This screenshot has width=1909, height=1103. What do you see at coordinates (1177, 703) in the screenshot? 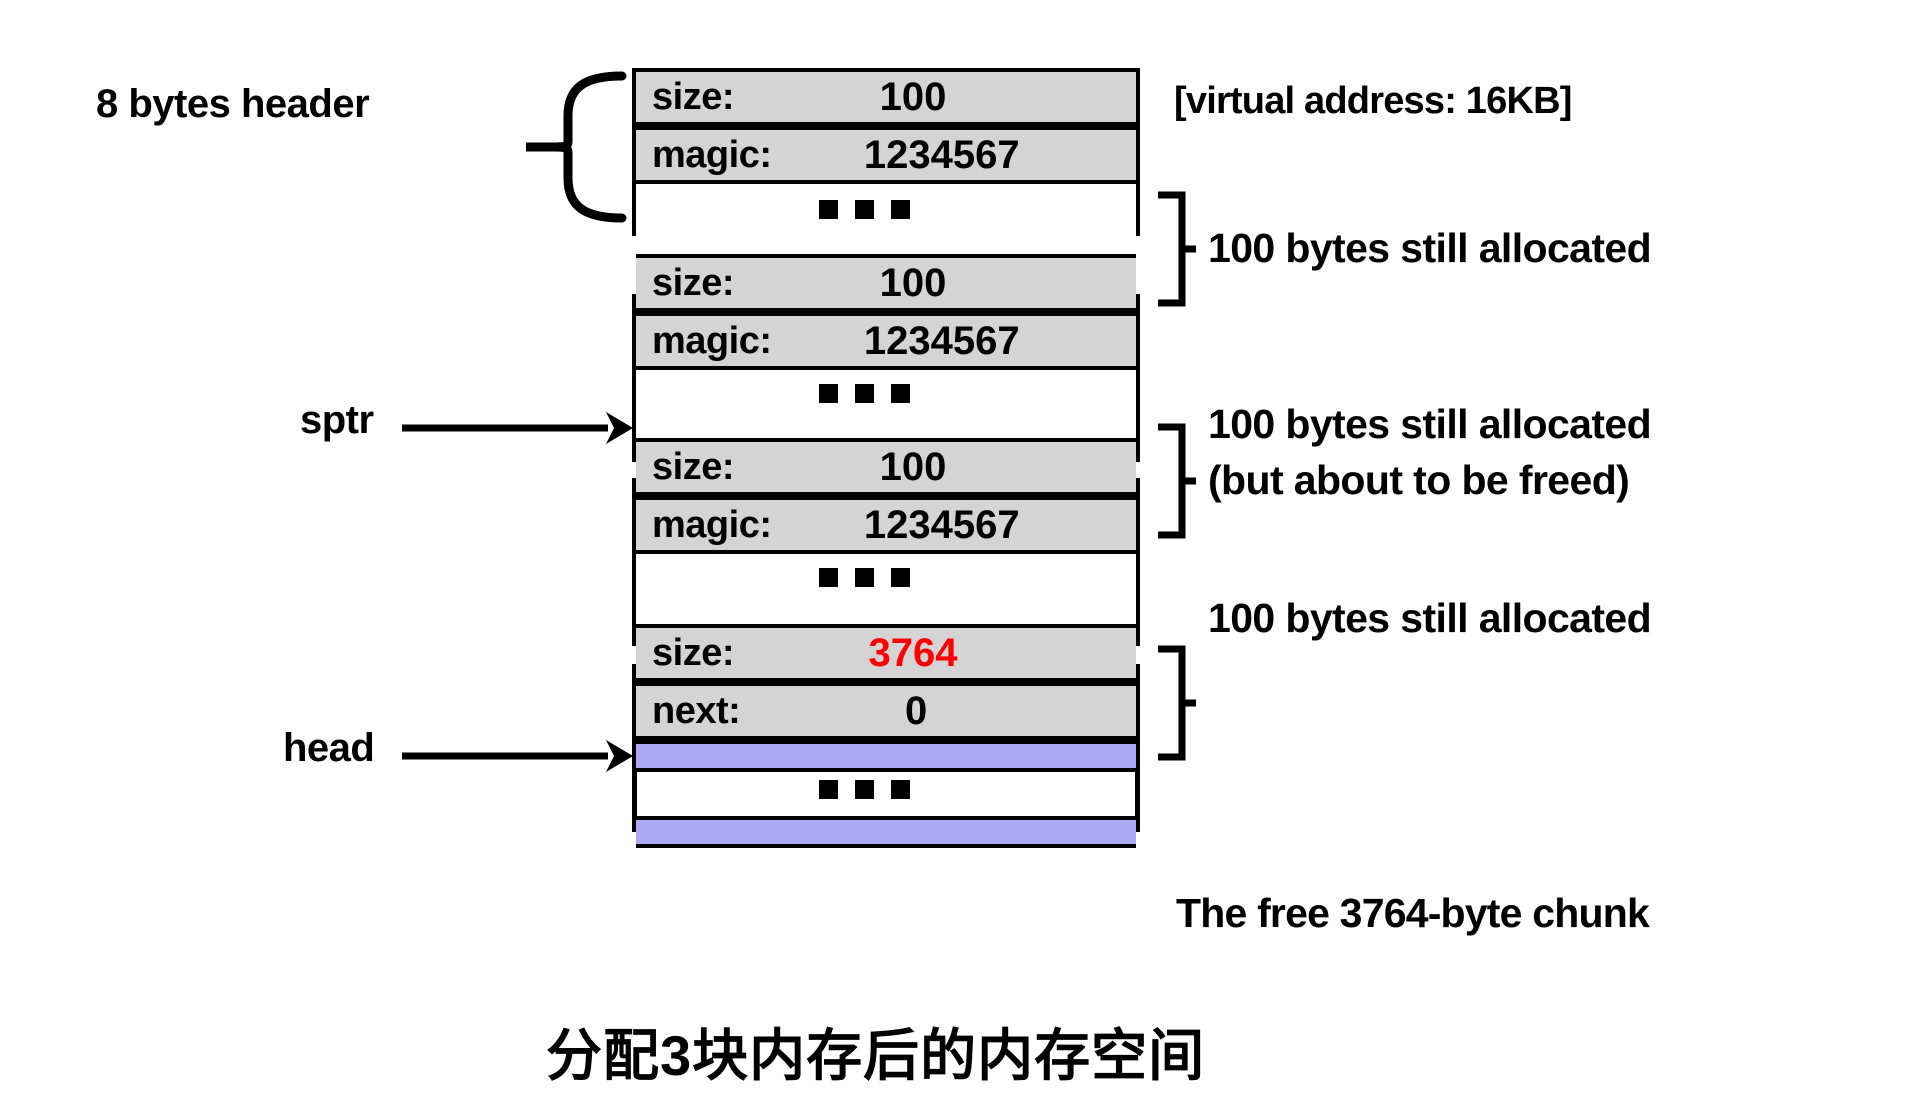
I see `bracket-block-3-icon` at bounding box center [1177, 703].